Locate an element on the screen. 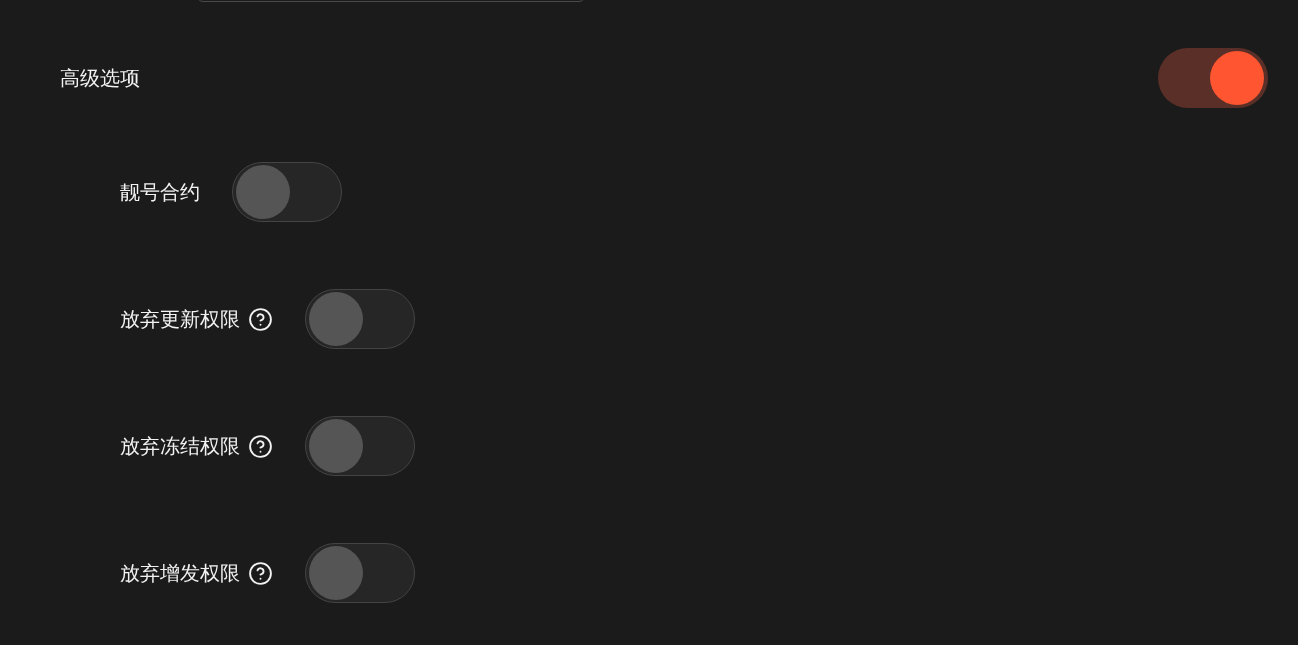 This screenshot has width=1298, height=645. option-label: 放弃更新权限 is located at coordinates (180, 319).